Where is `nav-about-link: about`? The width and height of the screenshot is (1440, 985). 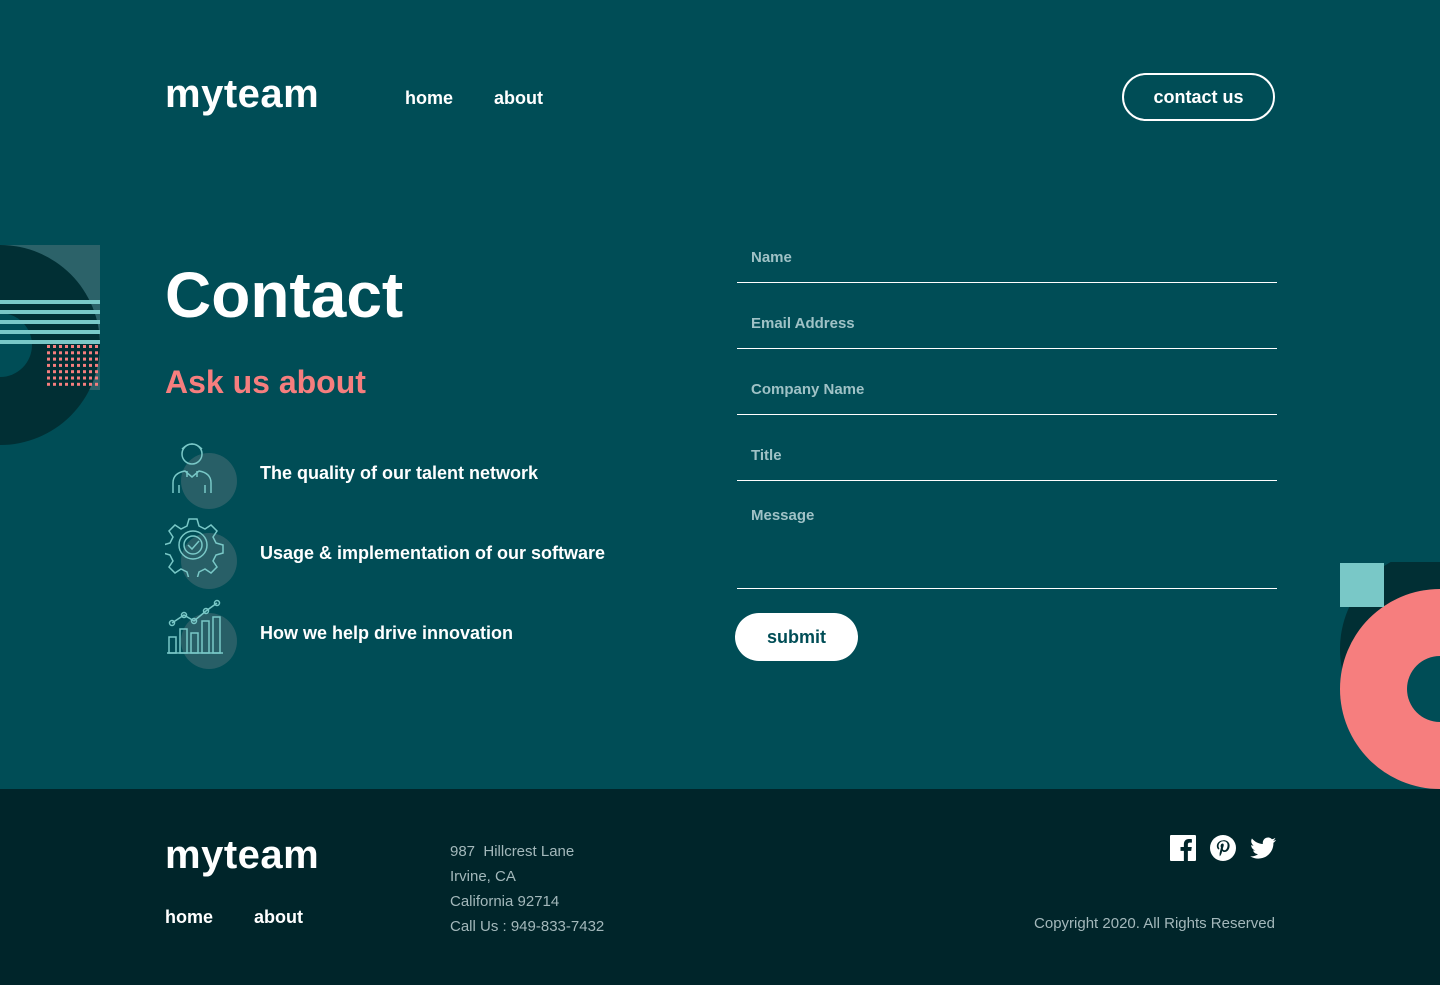
nav-about-link: about is located at coordinates (518, 98).